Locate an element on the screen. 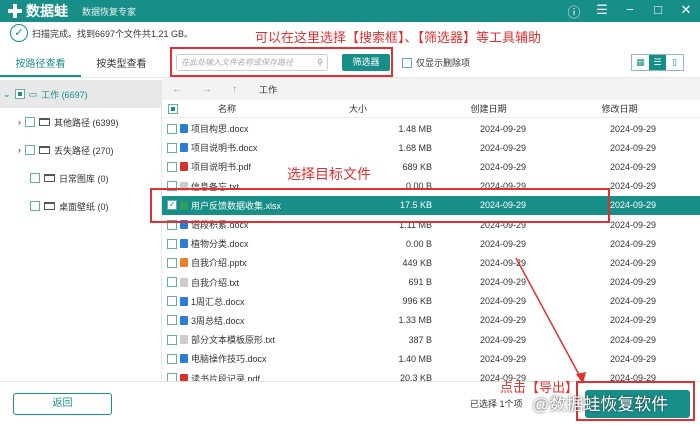 The height and width of the screenshot is (425, 700). watermark: @数据蛙恢复软件 is located at coordinates (600, 404).